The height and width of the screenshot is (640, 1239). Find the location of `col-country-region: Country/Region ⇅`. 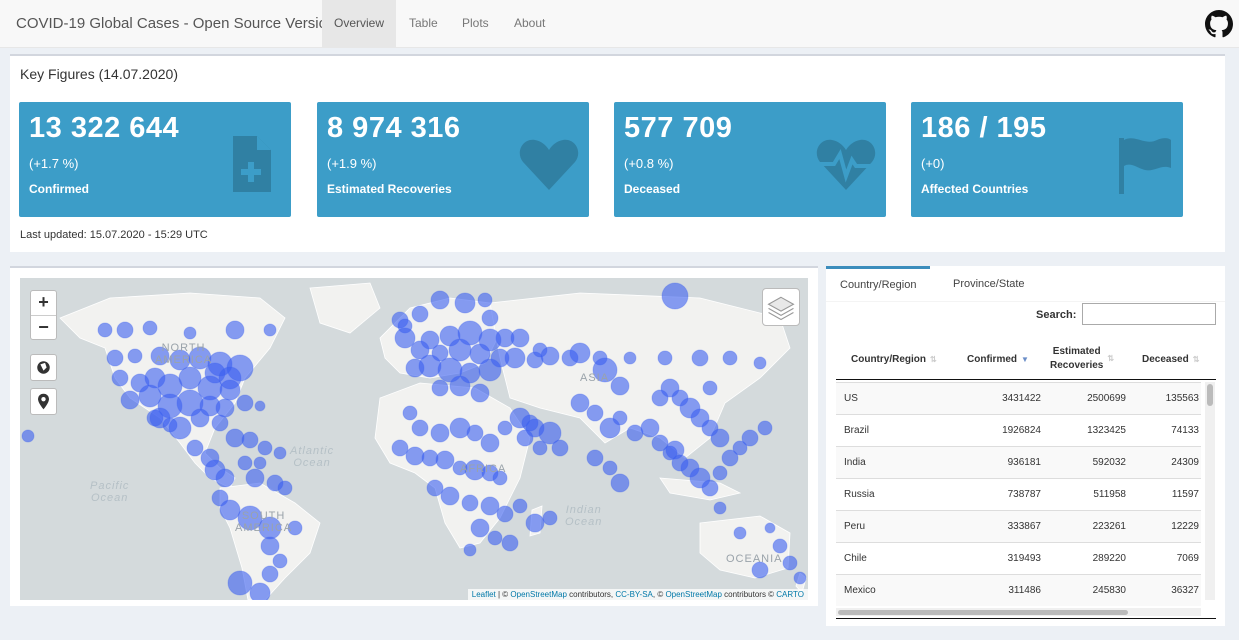

col-country-region: Country/Region ⇅ is located at coordinates (894, 359).